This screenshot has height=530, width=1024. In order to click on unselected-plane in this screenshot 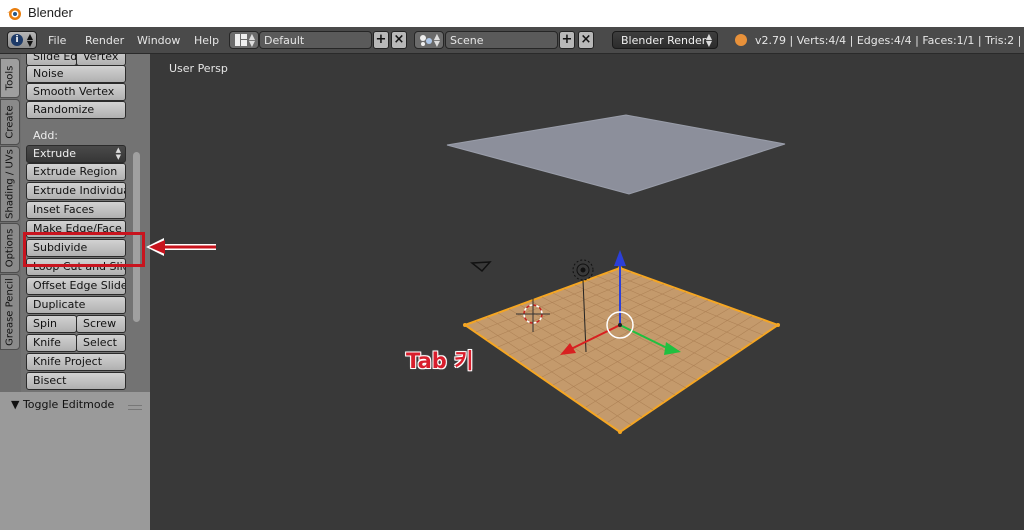, I will do `click(616, 154)`.